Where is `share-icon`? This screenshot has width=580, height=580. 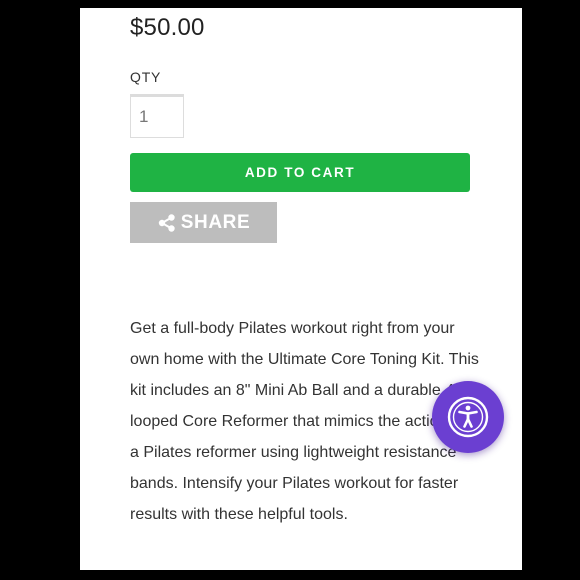
share-icon is located at coordinates (167, 223).